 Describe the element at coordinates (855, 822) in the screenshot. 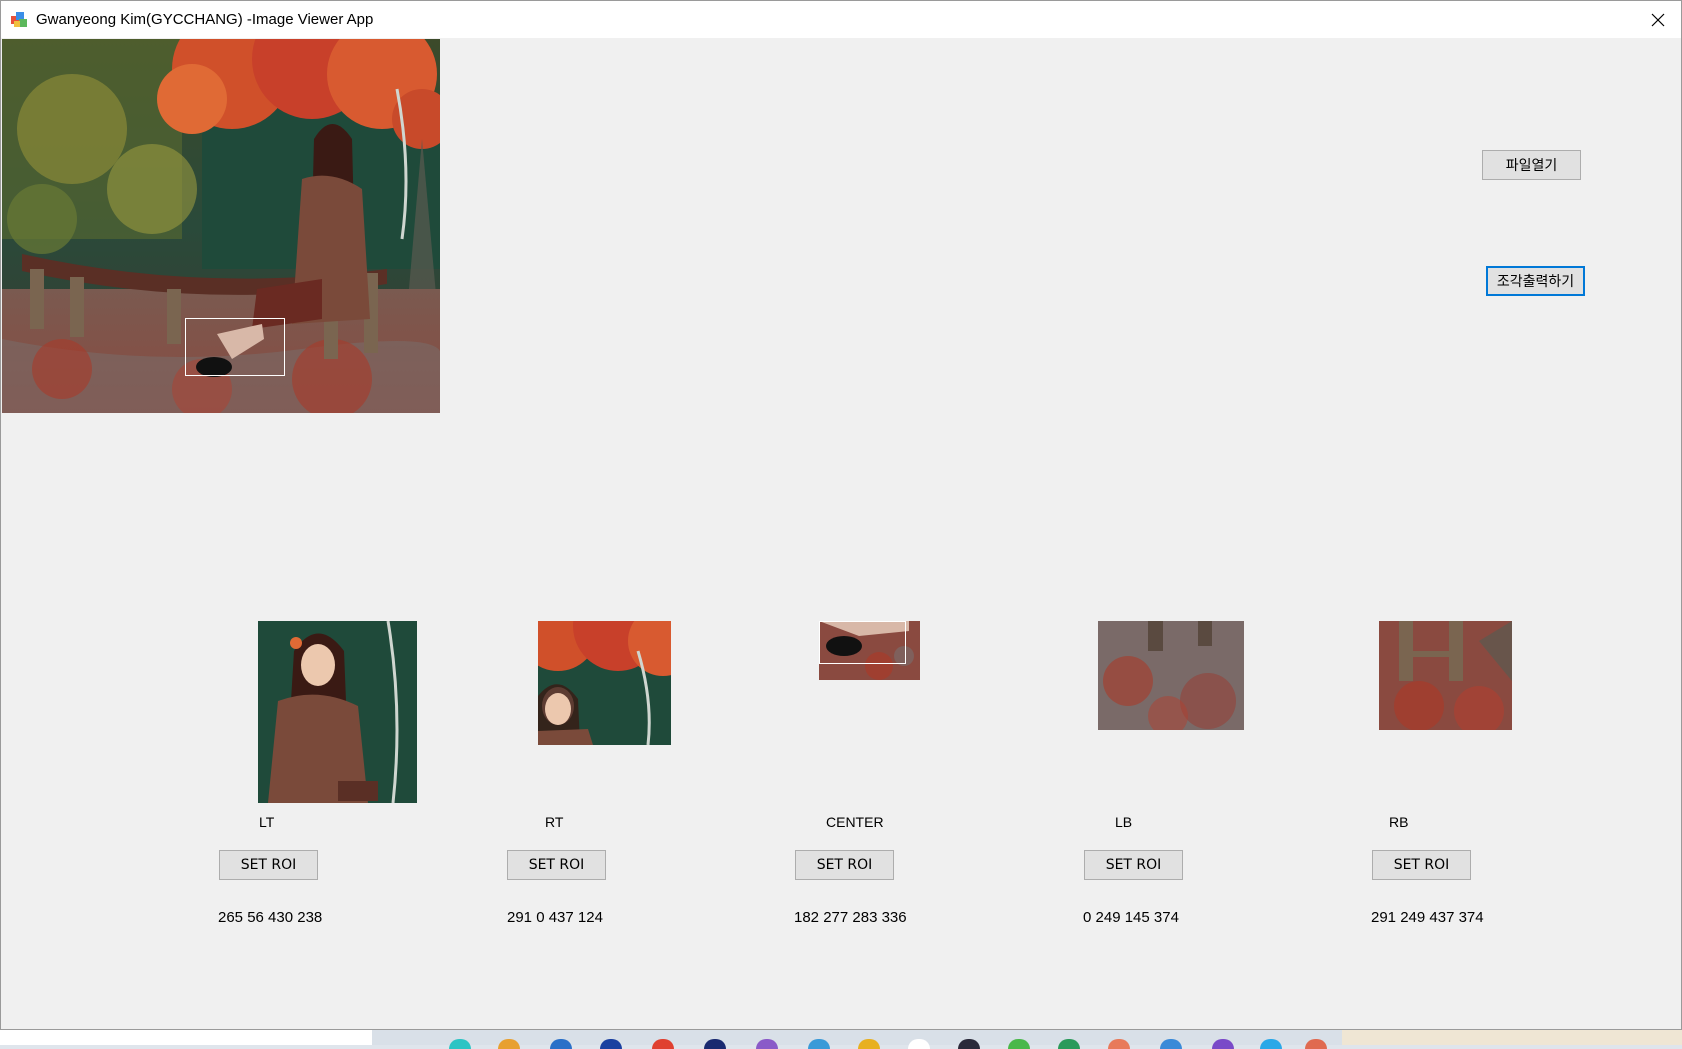

I see `piece-label-center: CENTER` at that location.